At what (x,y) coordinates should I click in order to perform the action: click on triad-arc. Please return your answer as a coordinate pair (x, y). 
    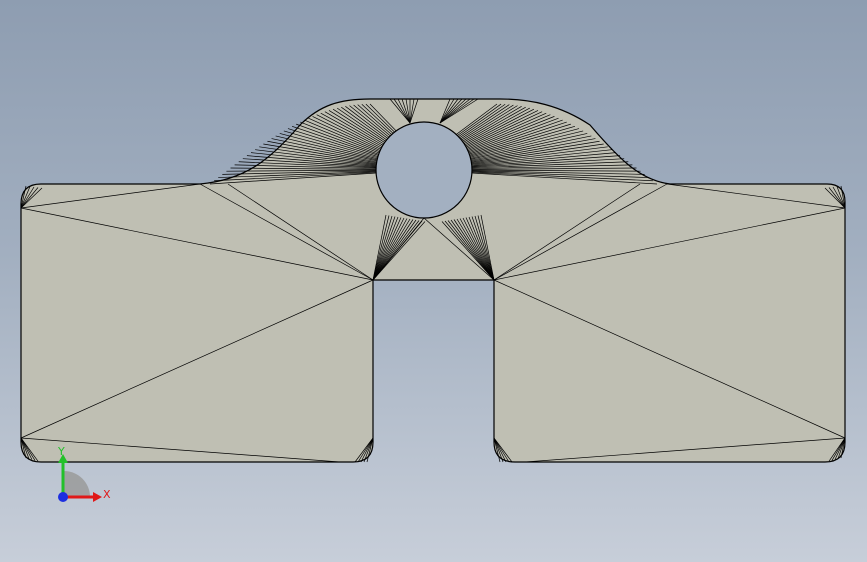
    Looking at the image, I should click on (77, 484).